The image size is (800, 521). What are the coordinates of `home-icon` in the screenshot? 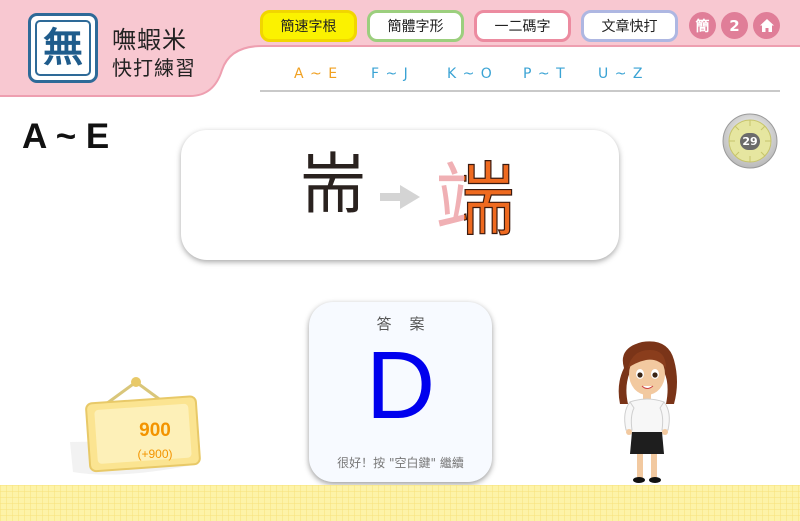 It's located at (766, 25).